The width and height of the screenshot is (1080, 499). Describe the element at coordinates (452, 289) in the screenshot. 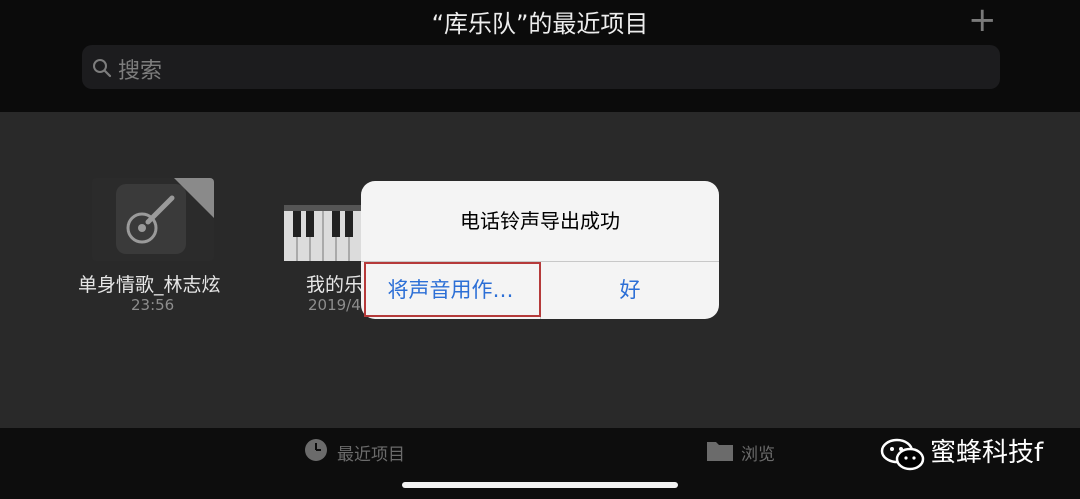

I see `annotation-highlight-box` at that location.